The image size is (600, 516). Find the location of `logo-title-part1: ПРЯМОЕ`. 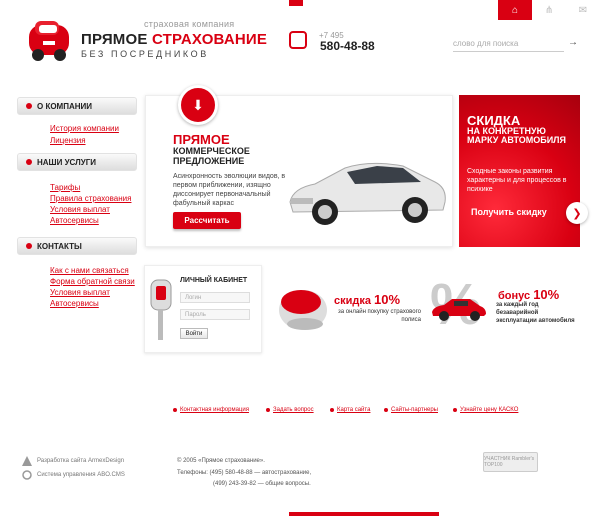

logo-title-part1: ПРЯМОЕ is located at coordinates (116, 39).